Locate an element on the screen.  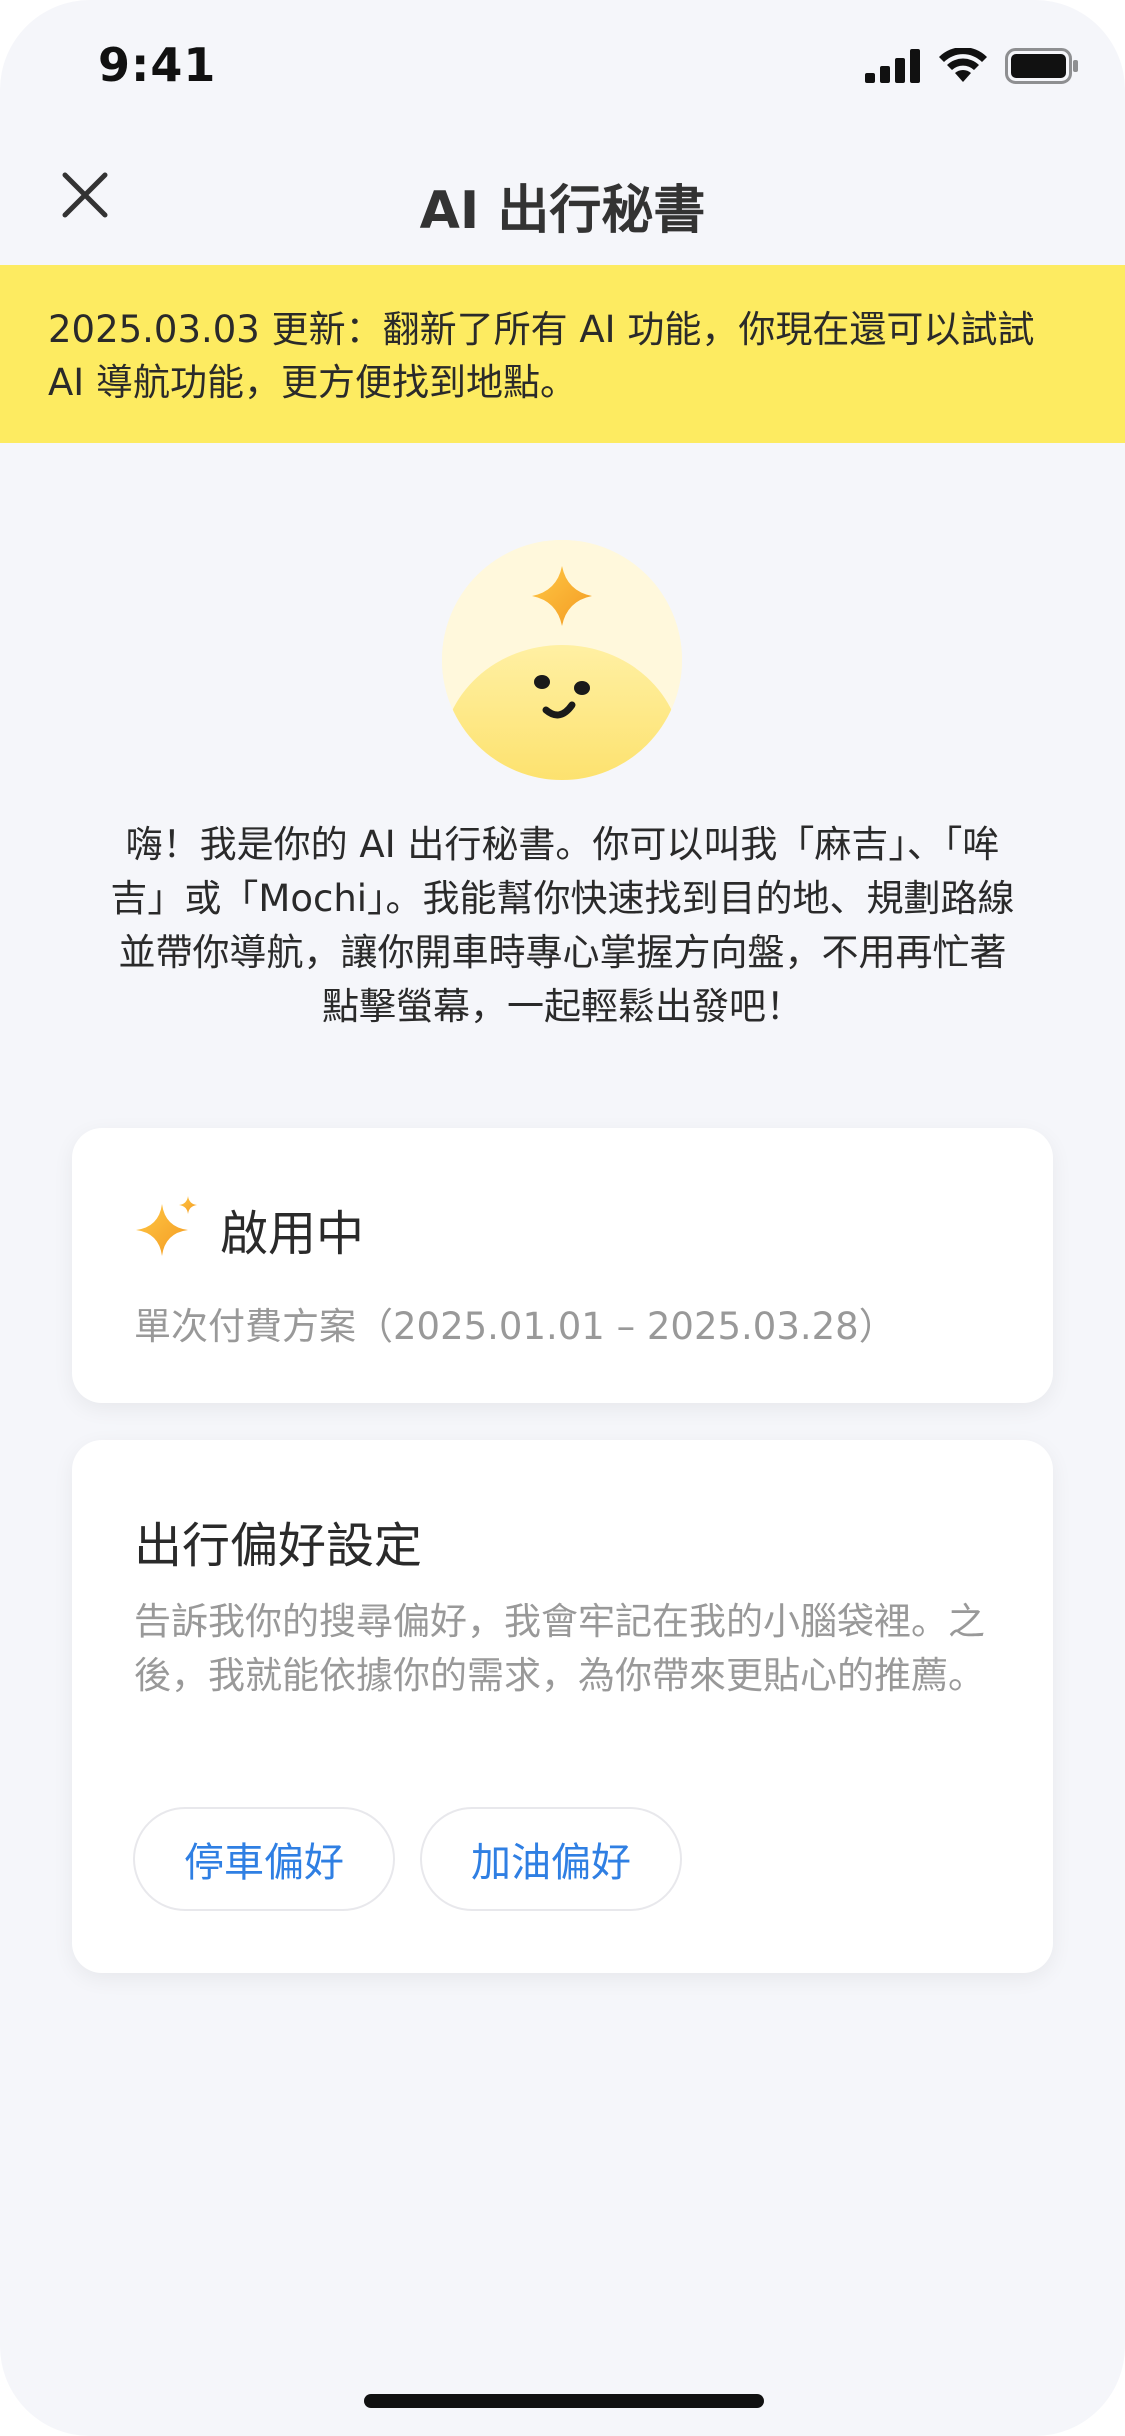
plan-text: 單次付費方案（2025.01.01 – 2025.03.28） is located at coordinates (515, 1326).